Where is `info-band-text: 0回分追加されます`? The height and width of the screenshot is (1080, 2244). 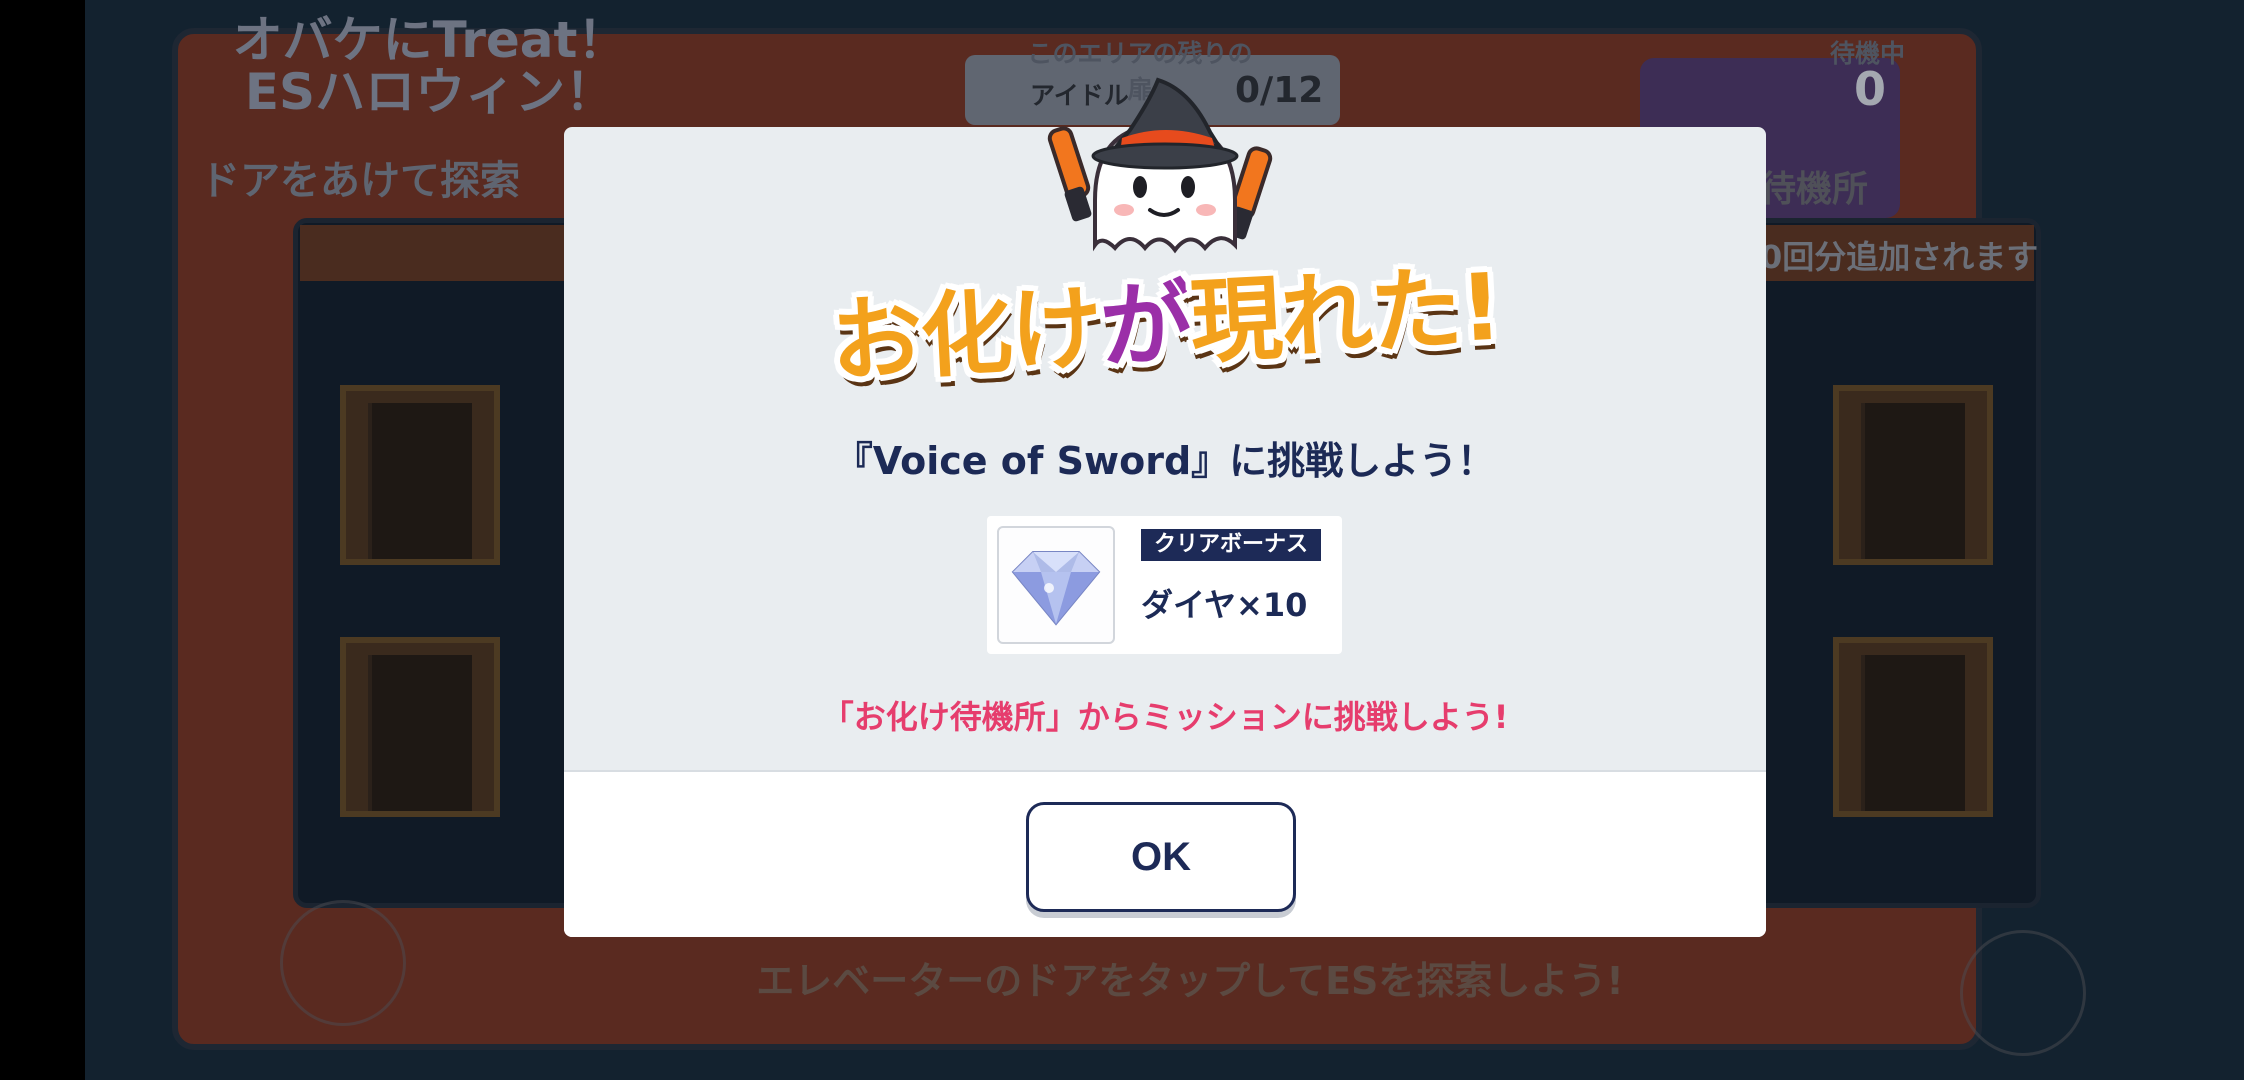
info-band-text: 0回分追加されます is located at coordinates (1899, 257).